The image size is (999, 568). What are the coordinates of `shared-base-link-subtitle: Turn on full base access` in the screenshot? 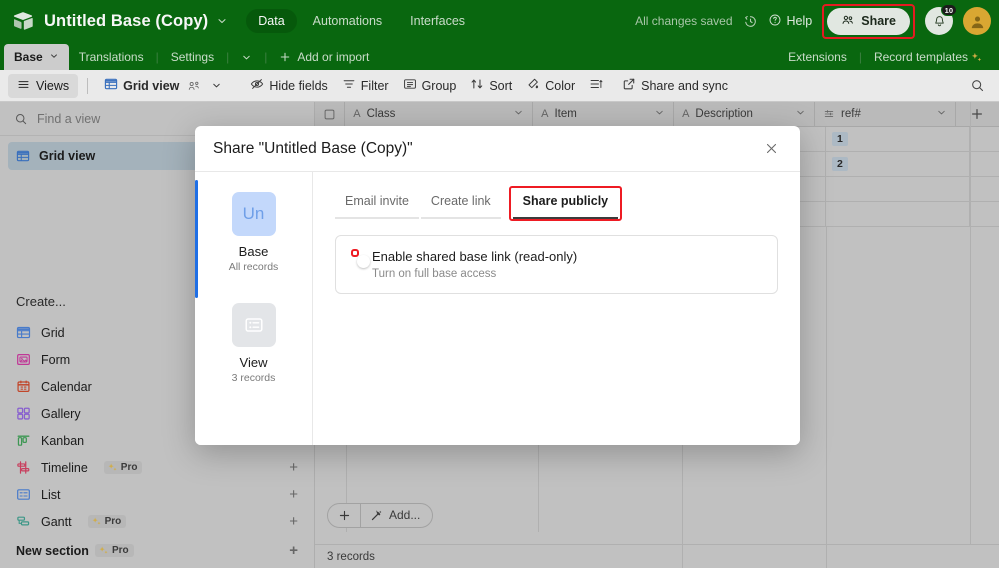 It's located at (434, 274).